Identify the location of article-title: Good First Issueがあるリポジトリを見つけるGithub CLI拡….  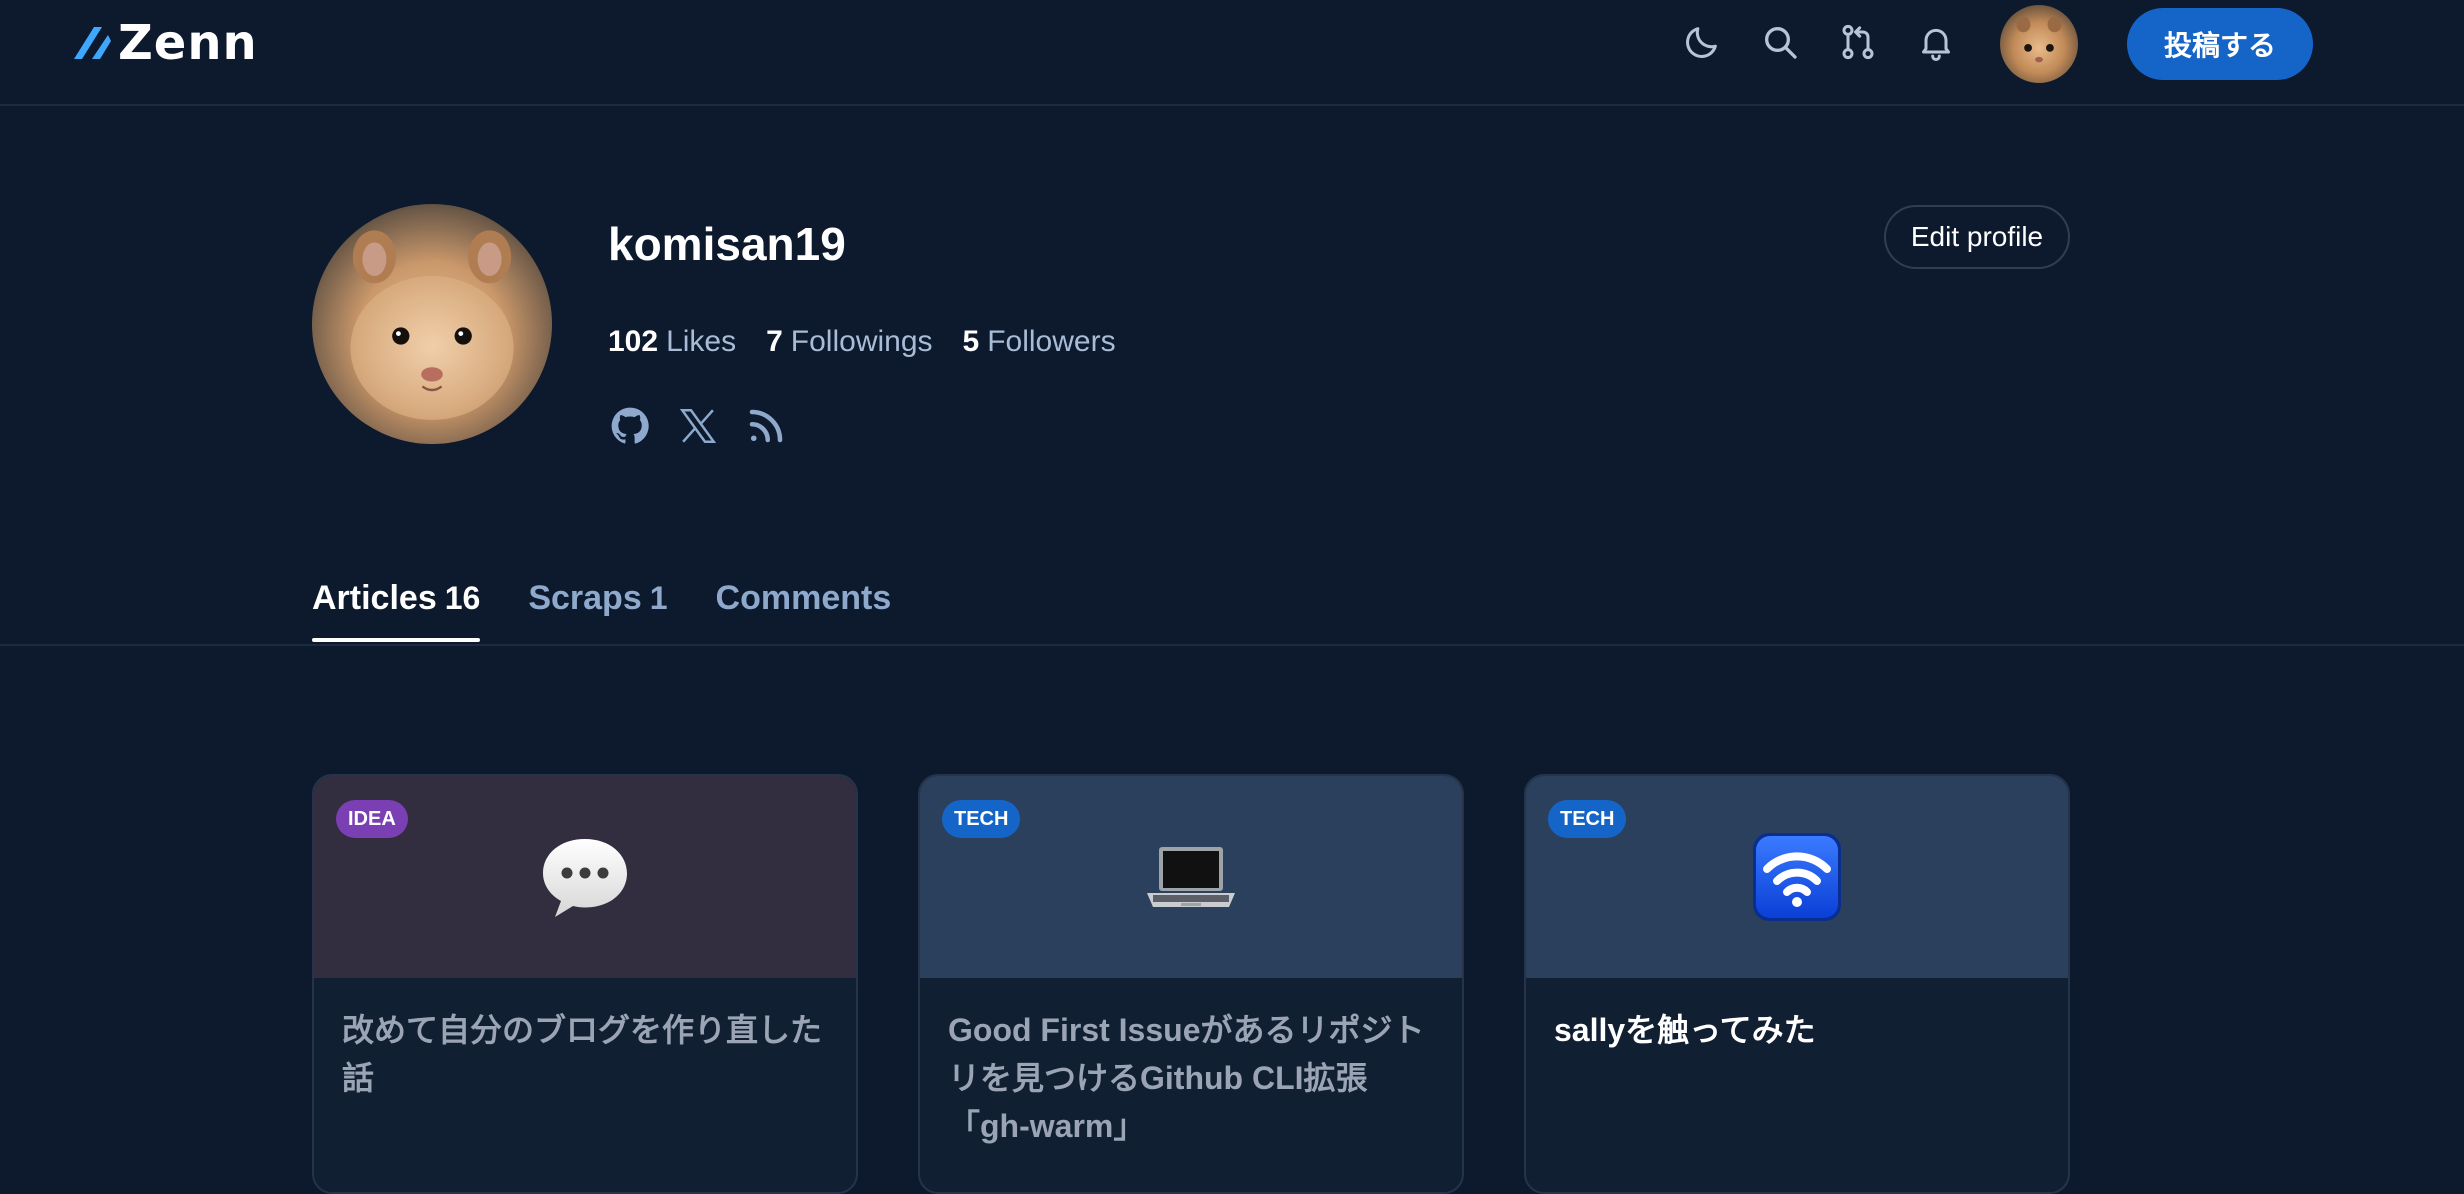
(1186, 1078).